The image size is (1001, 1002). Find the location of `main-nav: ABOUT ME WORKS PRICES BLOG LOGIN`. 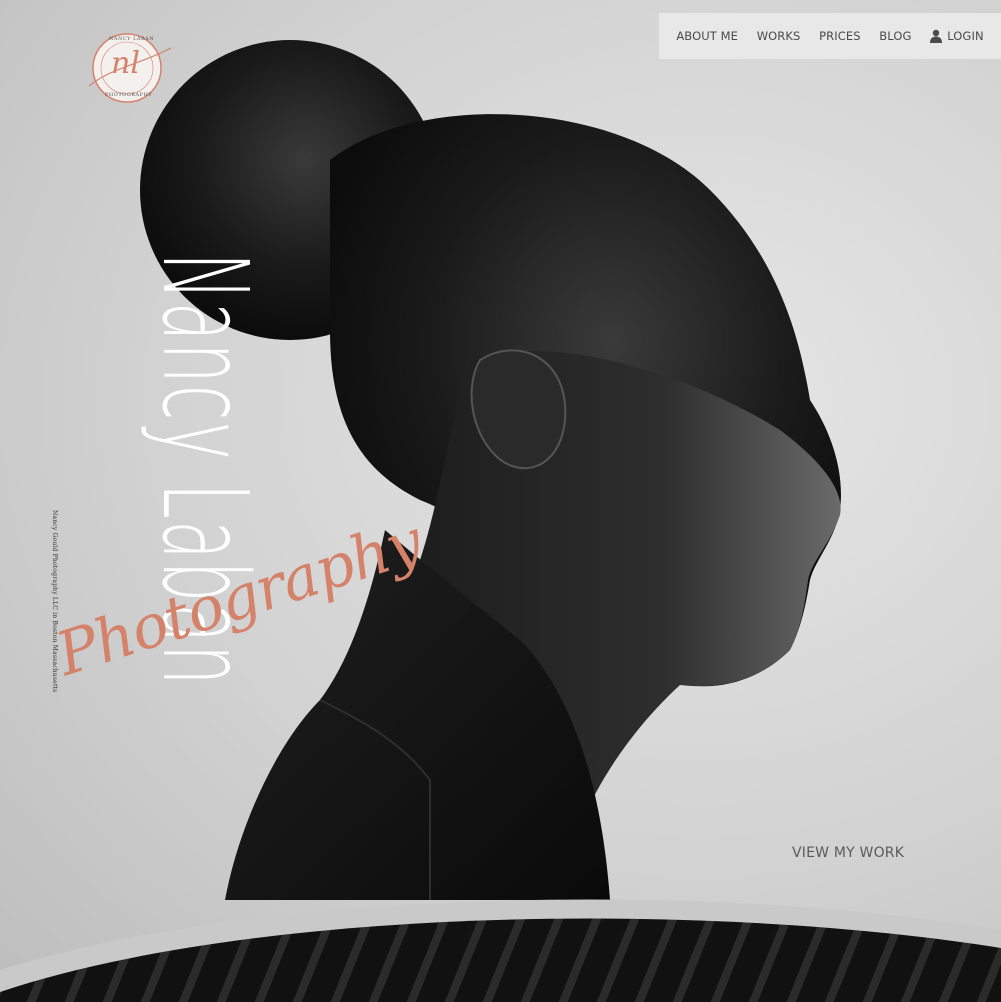

main-nav: ABOUT ME WORKS PRICES BLOG LOGIN is located at coordinates (830, 36).